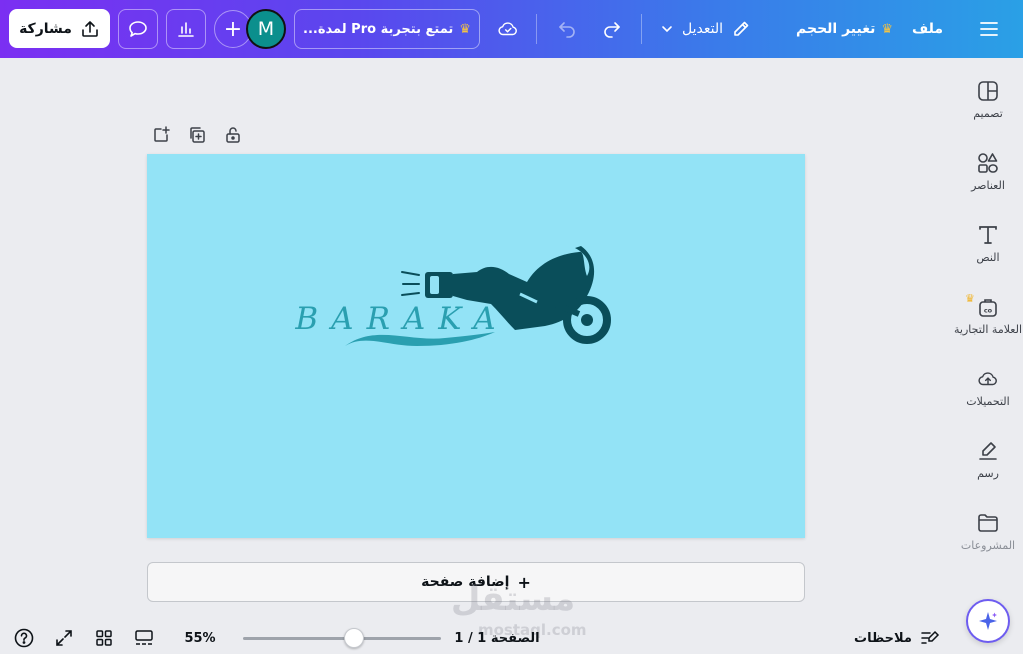 The image size is (1023, 654). I want to click on brand-kit-icon: co, so click(988, 308).